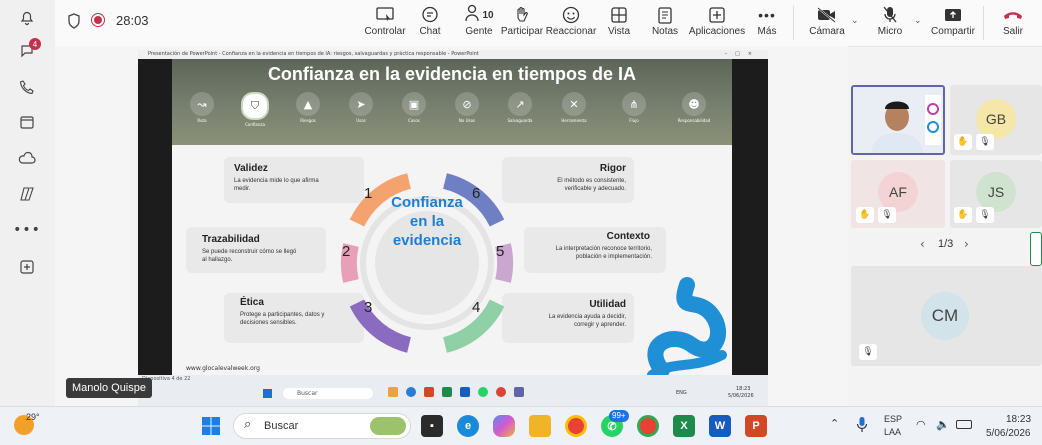 The width and height of the screenshot is (1042, 445). I want to click on vista-button: Vista, so click(619, 20).